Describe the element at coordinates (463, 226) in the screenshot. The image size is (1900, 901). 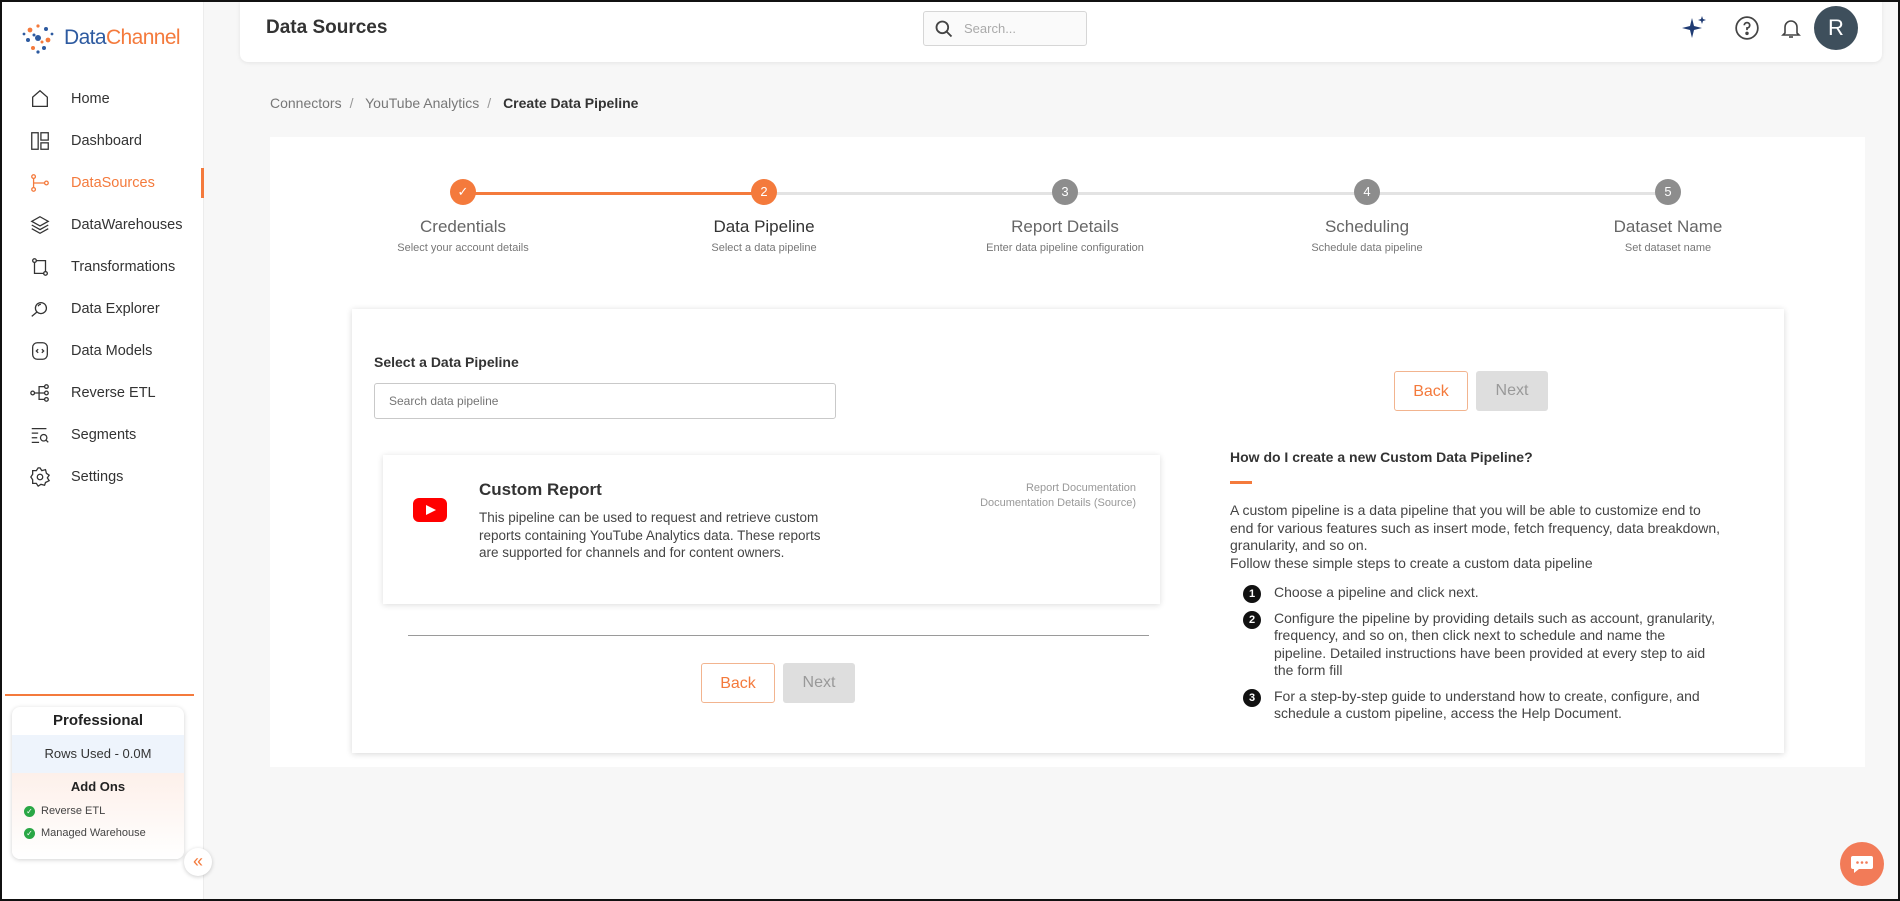
I see `step-label: Credentials` at that location.